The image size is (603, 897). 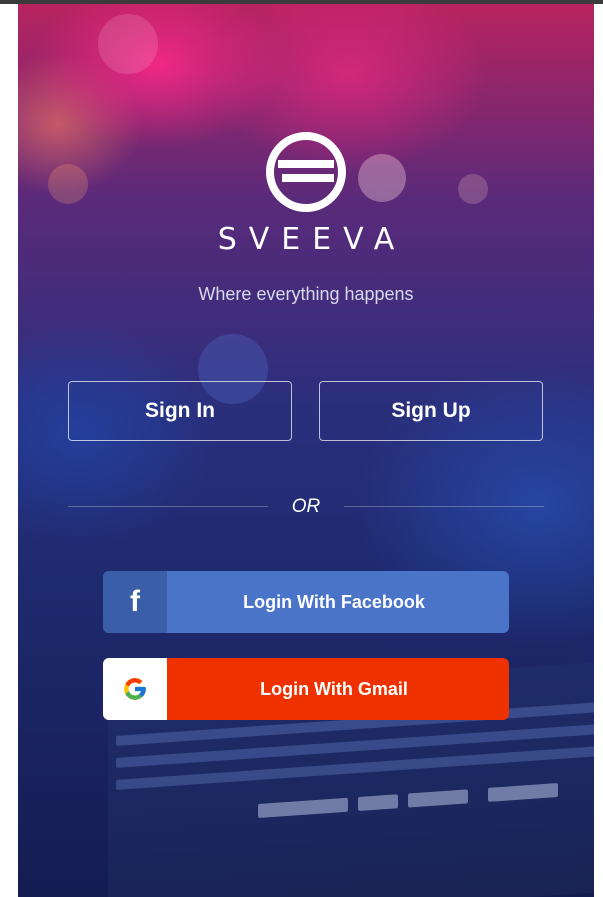 What do you see at coordinates (334, 688) in the screenshot?
I see `gmail-login-label: Login With Gmail` at bounding box center [334, 688].